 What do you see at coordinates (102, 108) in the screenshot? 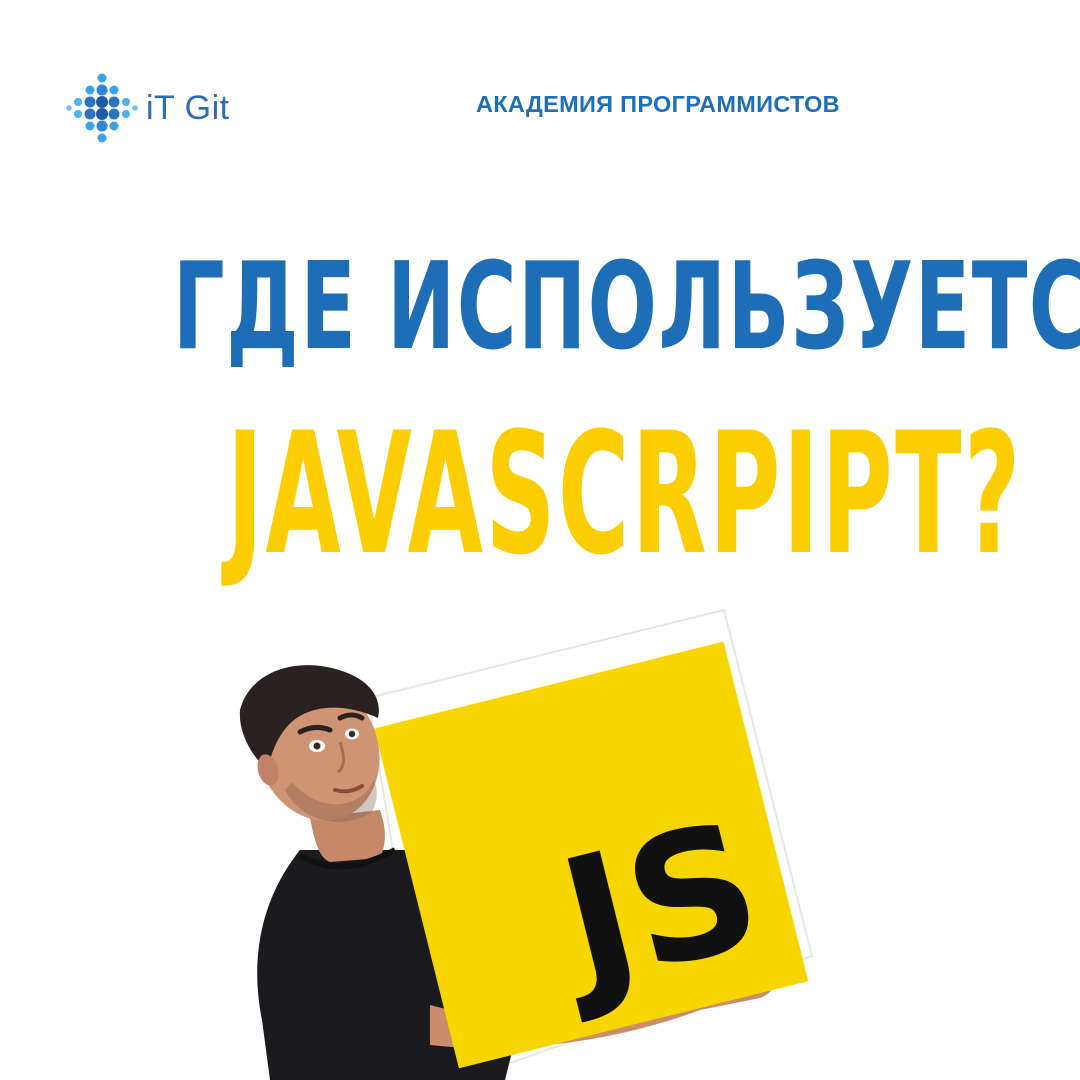
I see `dot-grid-logo-icon` at bounding box center [102, 108].